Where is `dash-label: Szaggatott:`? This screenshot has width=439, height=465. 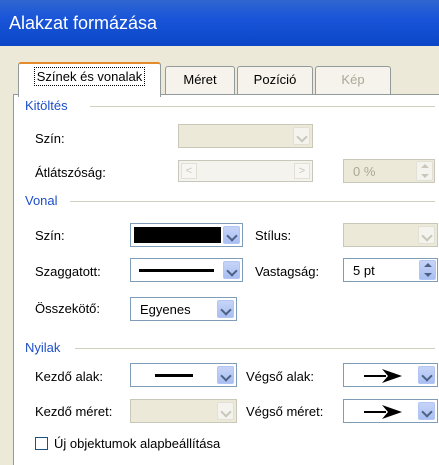
dash-label: Szaggatott: is located at coordinates (68, 271).